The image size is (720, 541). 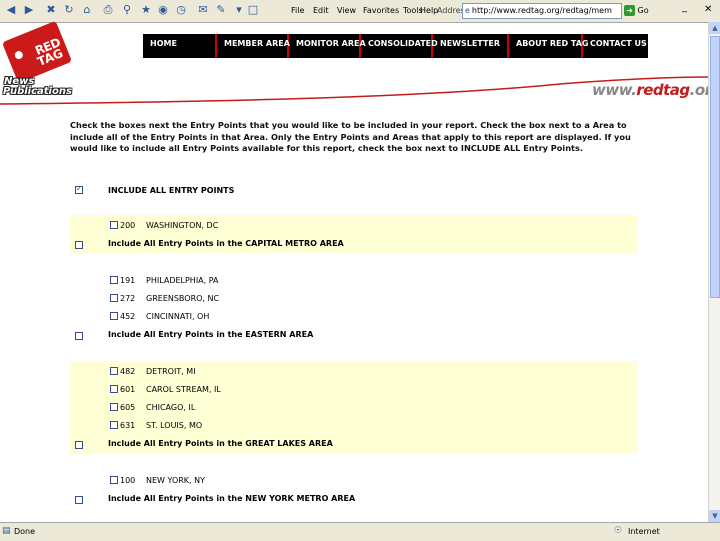 What do you see at coordinates (253, 46) in the screenshot?
I see `nav-member-area: MEMBER AREA` at bounding box center [253, 46].